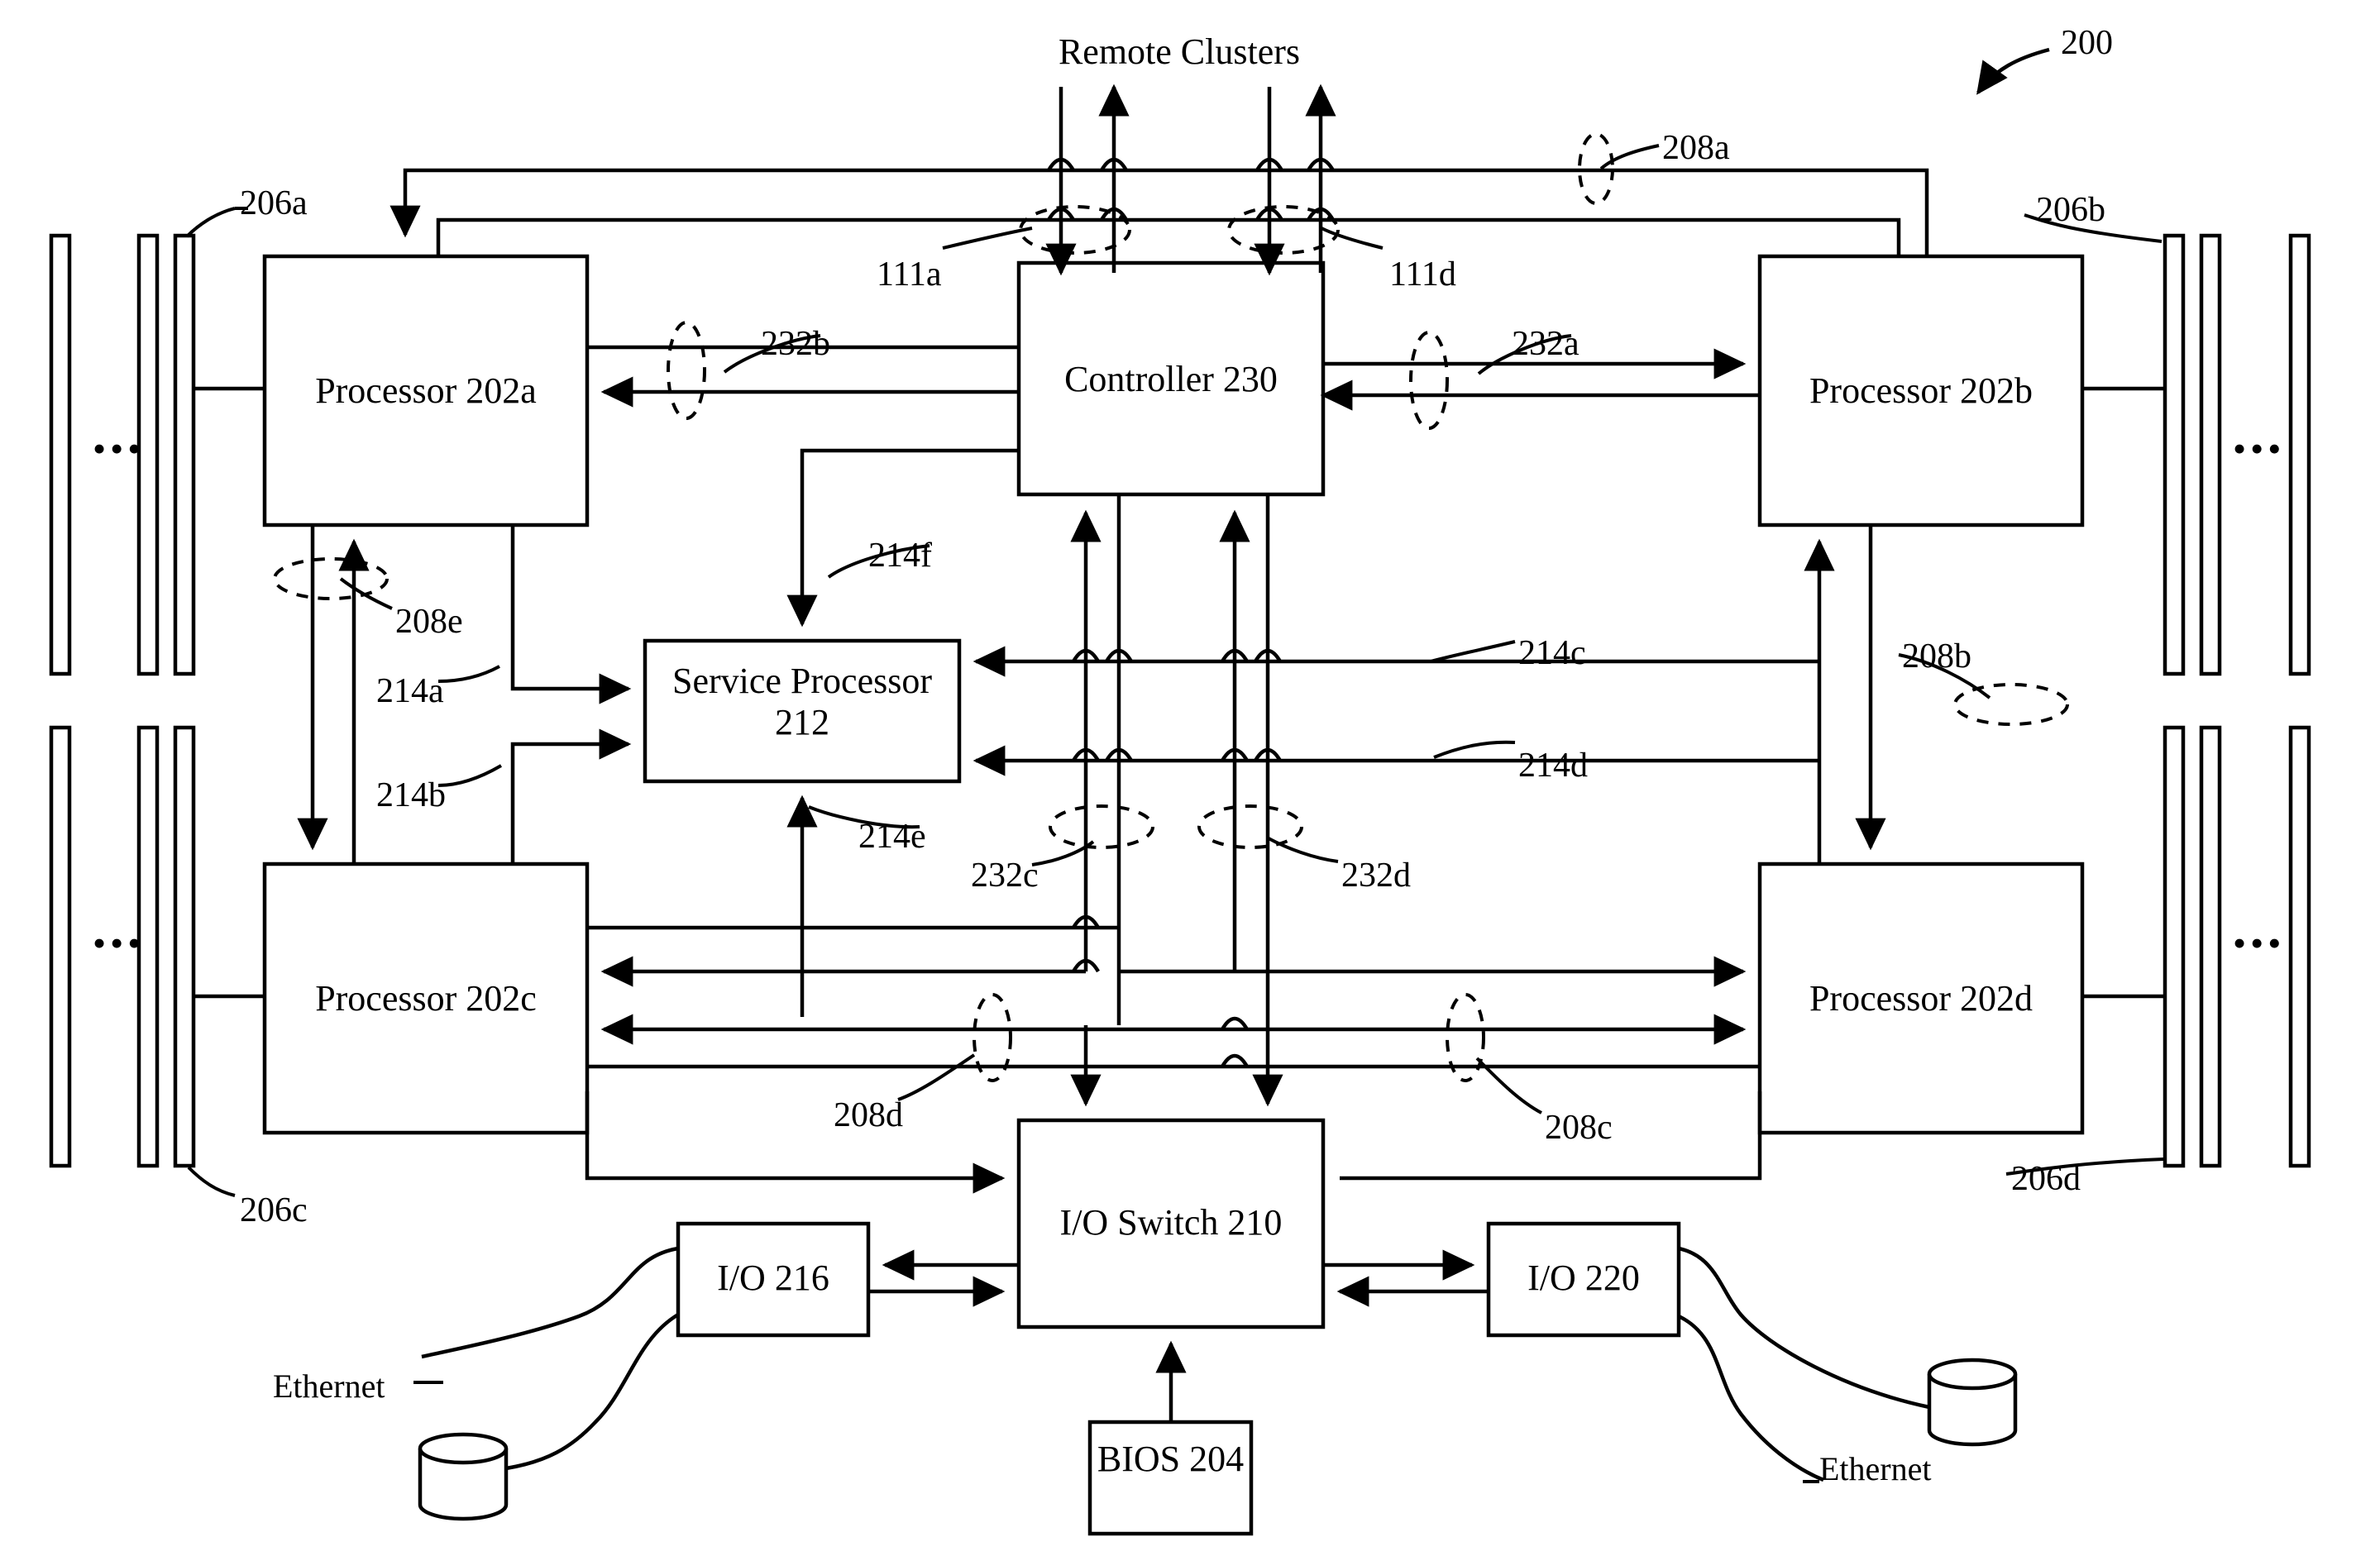 The image size is (2380, 1556). What do you see at coordinates (1171, 1459) in the screenshot?
I see `bios-204-label: BIOS 204` at bounding box center [1171, 1459].